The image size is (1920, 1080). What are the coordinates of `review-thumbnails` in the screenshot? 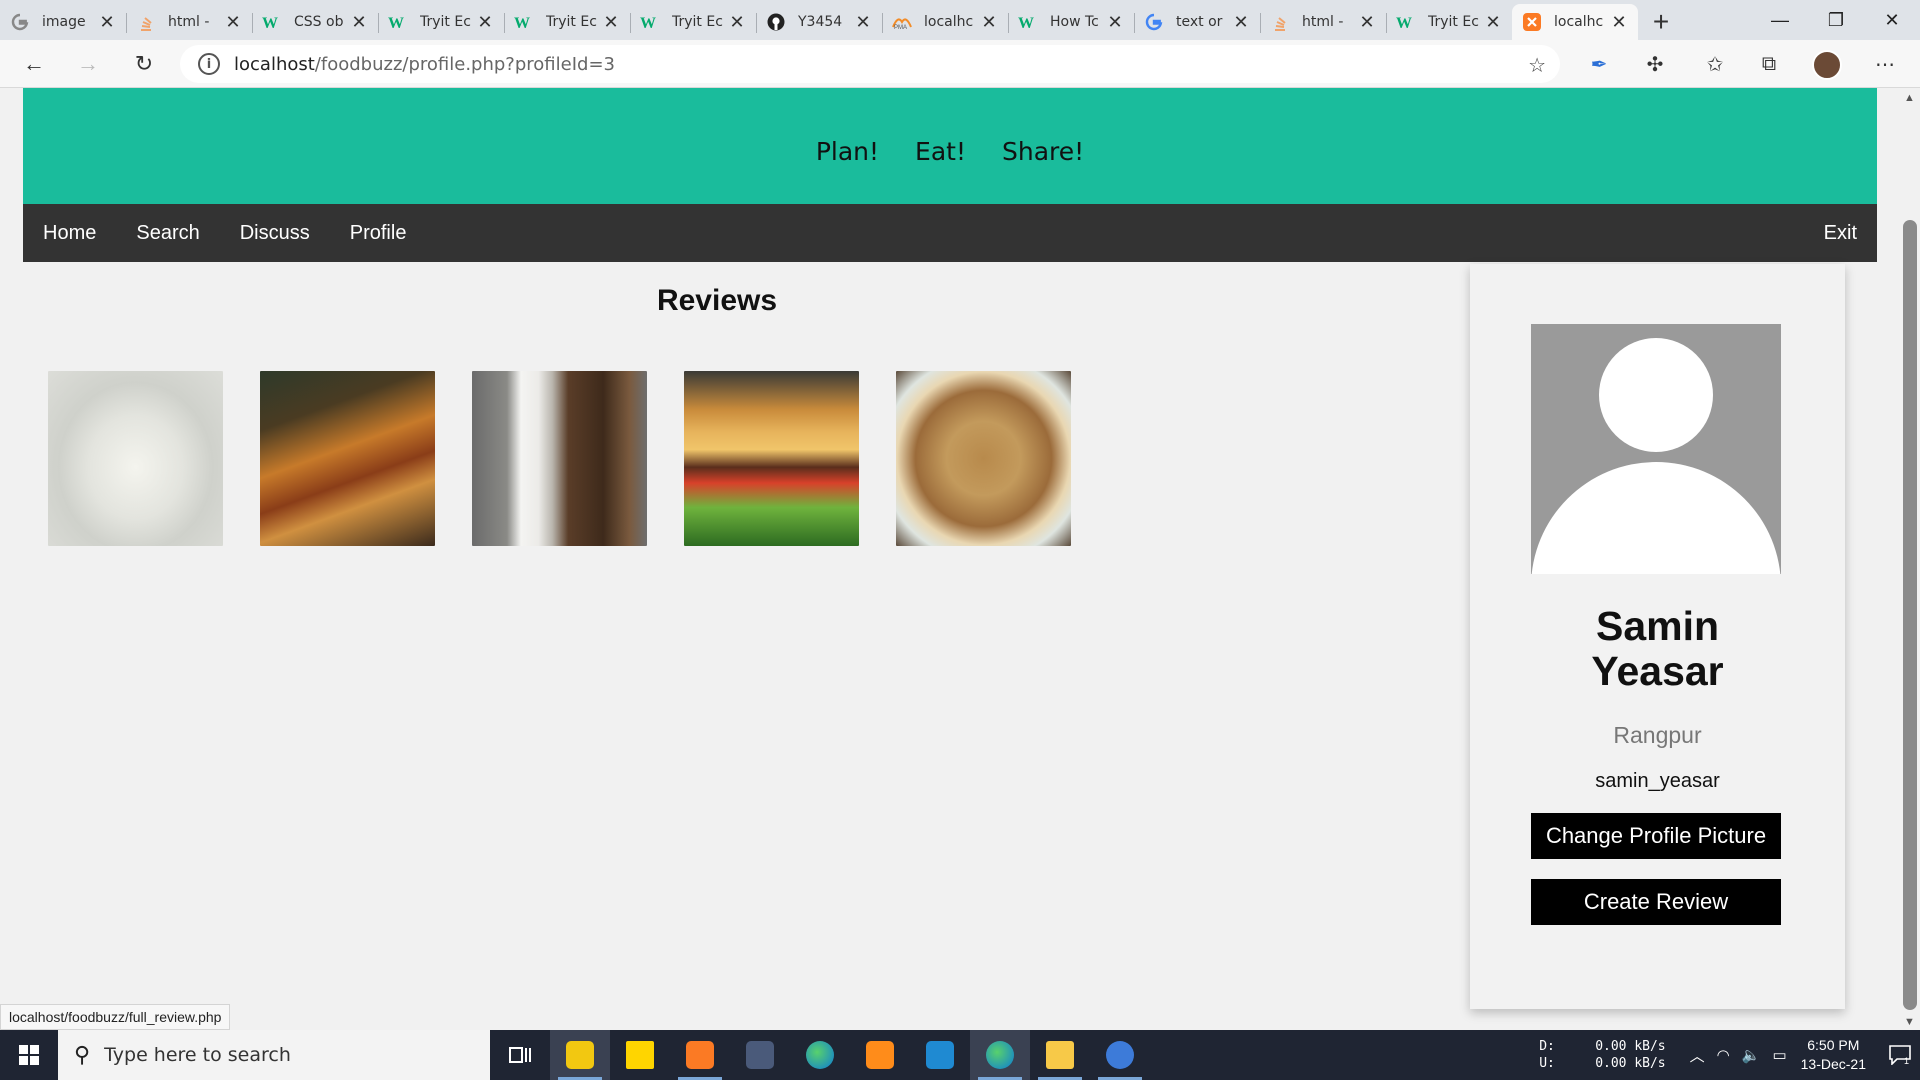 It's located at (559, 458).